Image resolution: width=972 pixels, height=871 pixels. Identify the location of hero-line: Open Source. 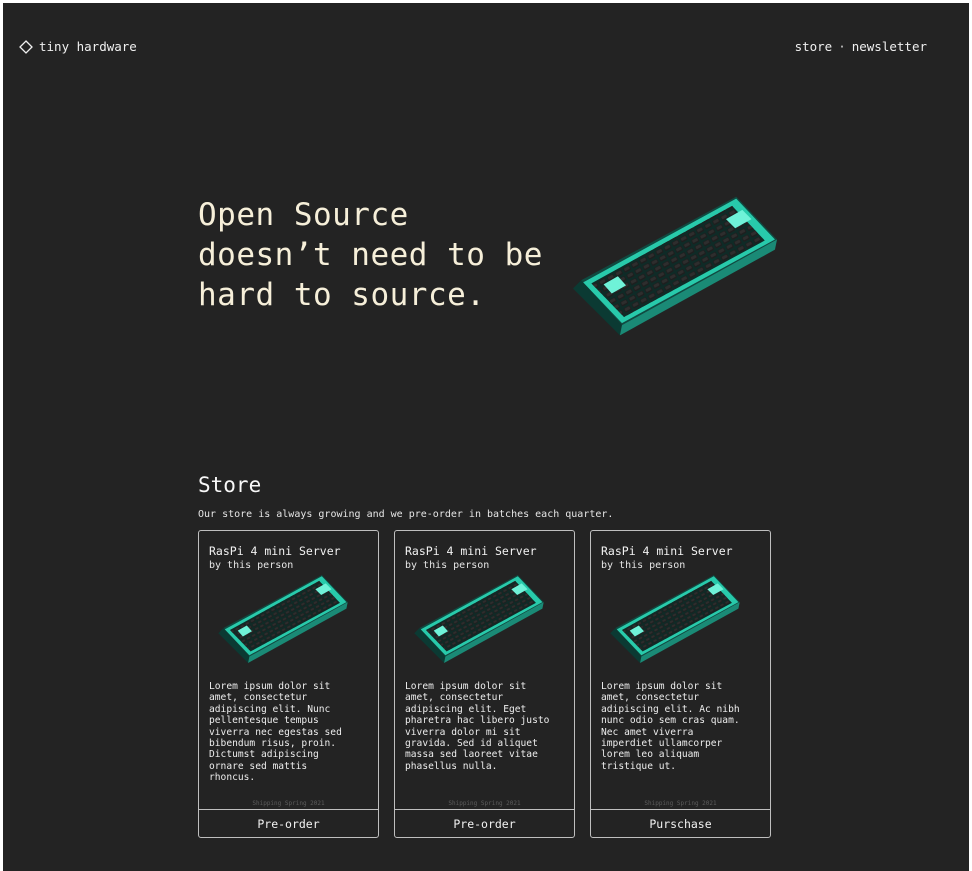
(303, 215).